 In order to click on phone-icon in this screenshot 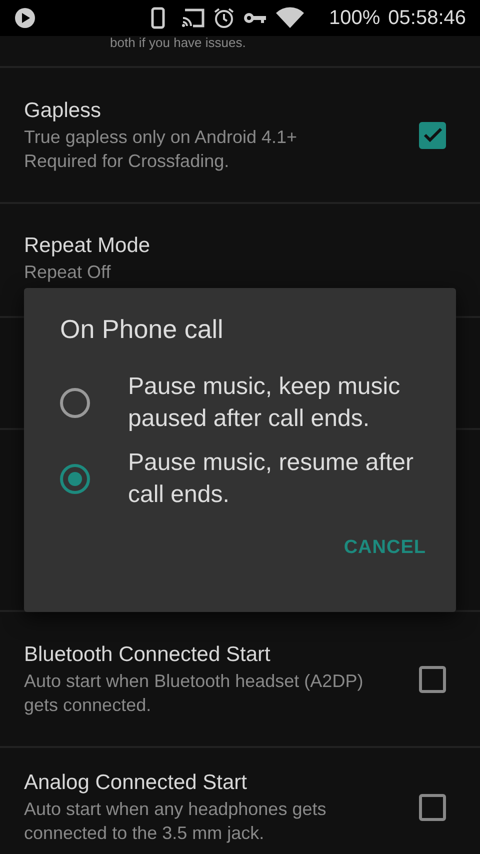, I will do `click(157, 18)`.